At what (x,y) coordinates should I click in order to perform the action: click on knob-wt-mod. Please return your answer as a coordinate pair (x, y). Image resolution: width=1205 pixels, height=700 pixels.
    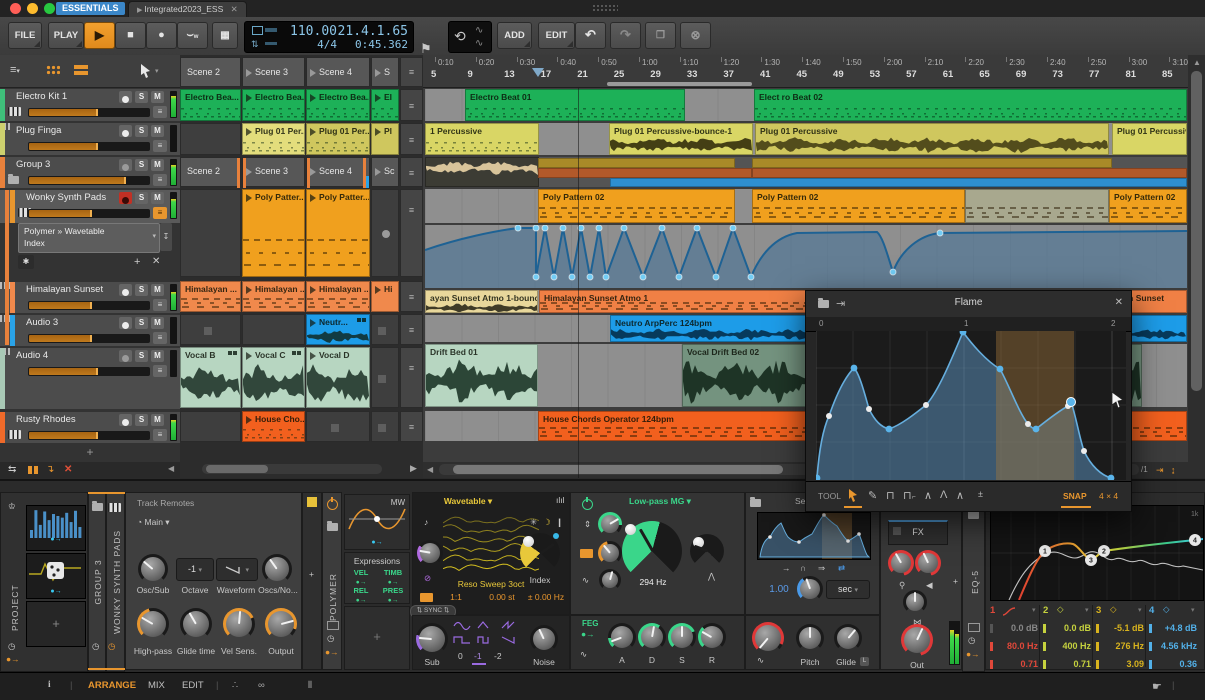
    Looking at the image, I should click on (430, 553).